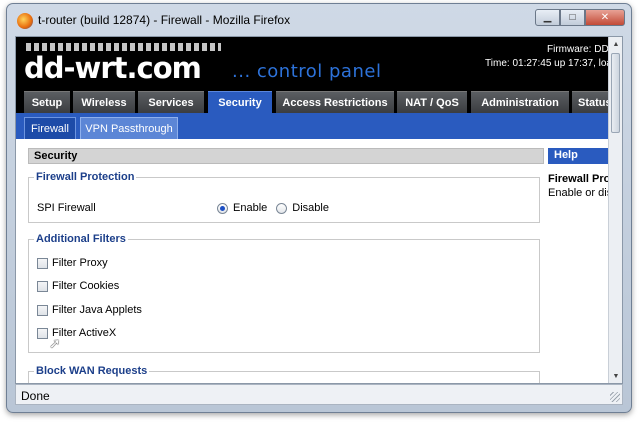 The width and height of the screenshot is (640, 425). I want to click on window-controls: ▁ □ ✕, so click(580, 17).